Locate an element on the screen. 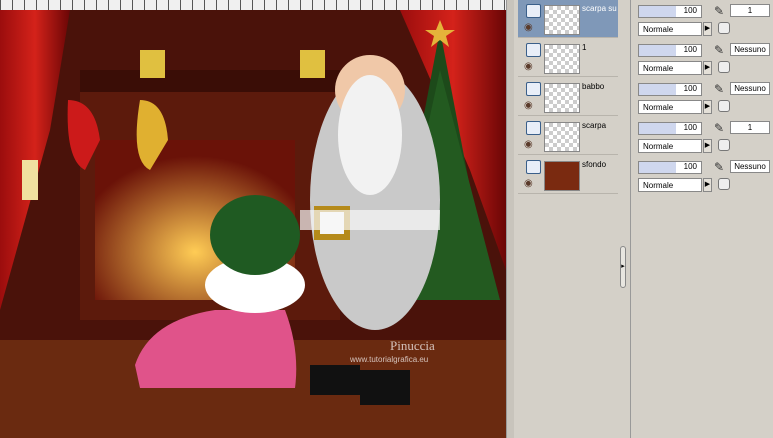 The width and height of the screenshot is (773, 438). watermark-name: Pinuccia is located at coordinates (412, 345).